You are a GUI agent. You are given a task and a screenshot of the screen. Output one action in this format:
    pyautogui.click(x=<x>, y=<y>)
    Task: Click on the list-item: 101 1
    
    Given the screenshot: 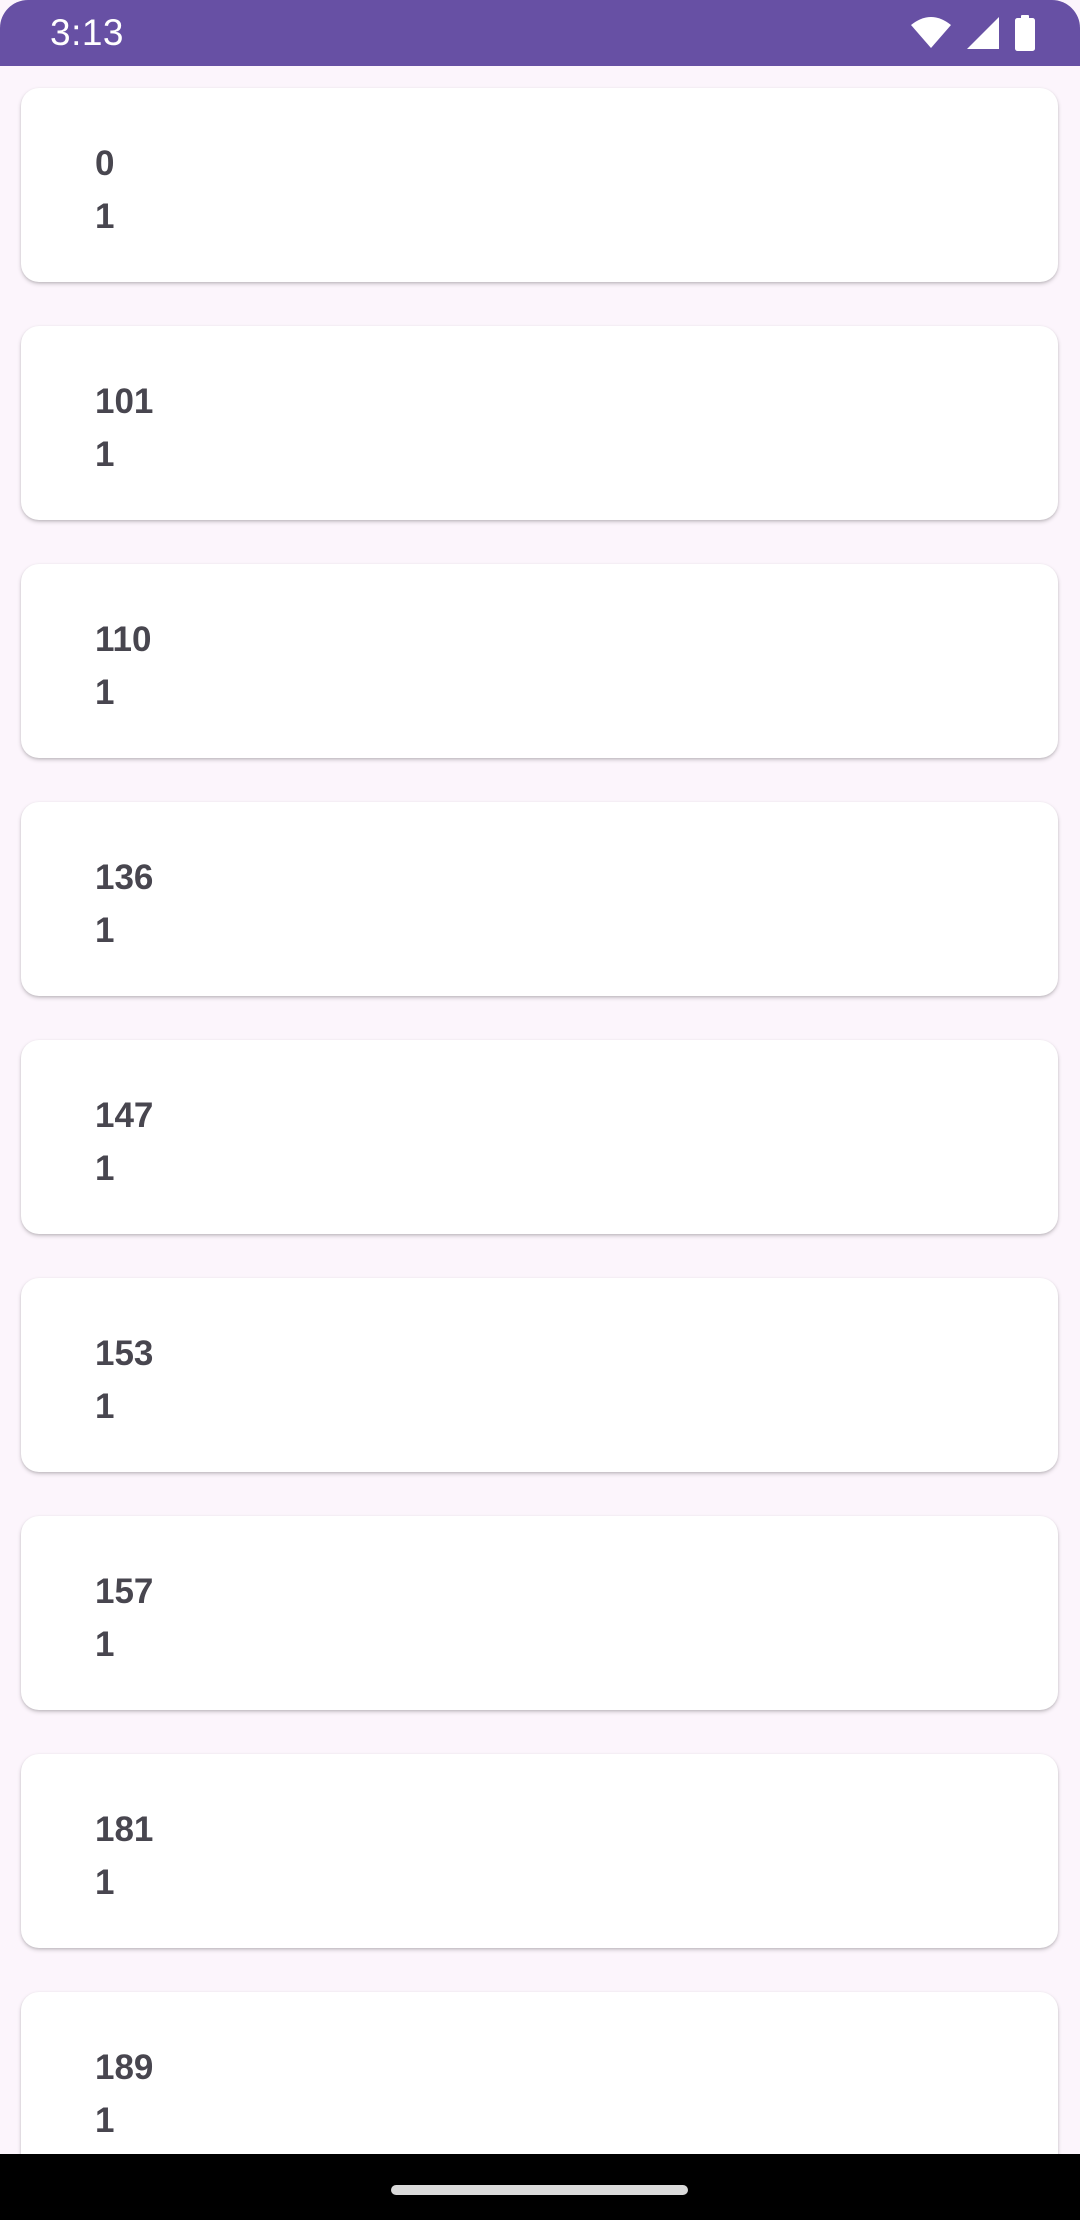 What is the action you would take?
    pyautogui.click(x=539, y=423)
    